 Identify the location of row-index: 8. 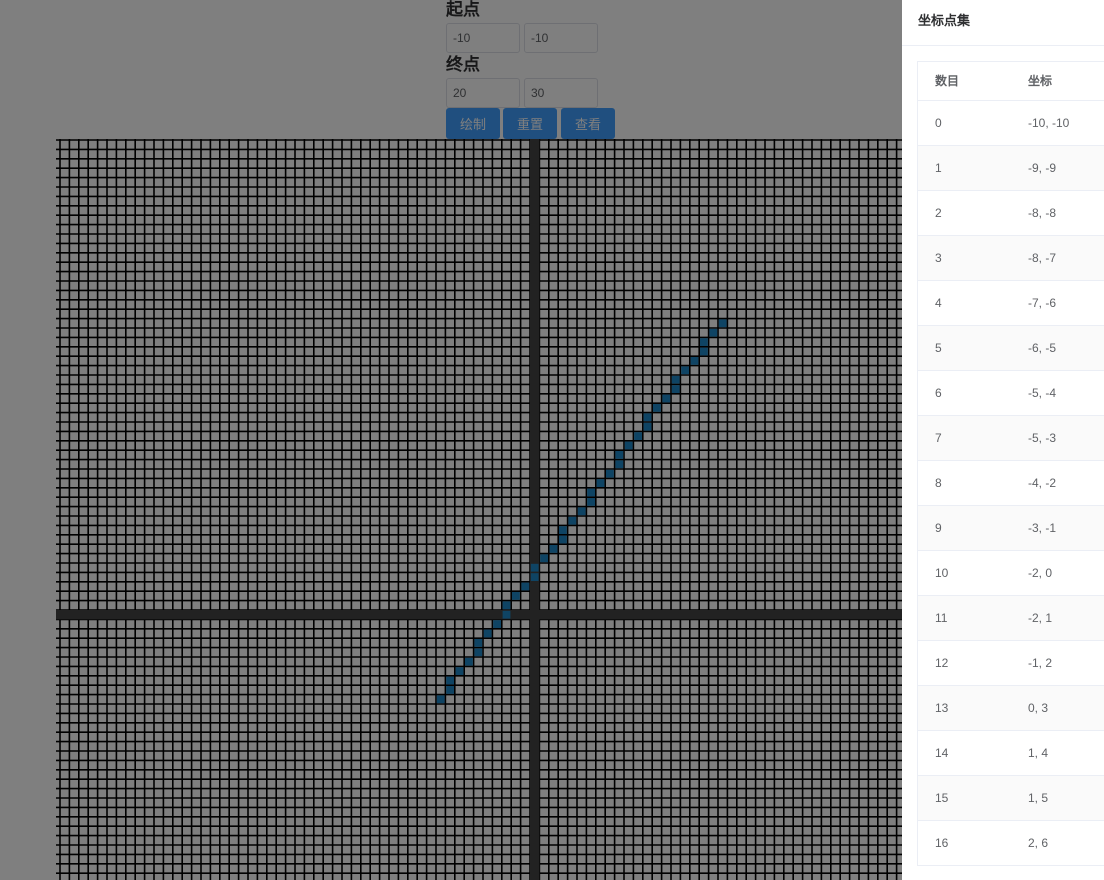
(938, 483).